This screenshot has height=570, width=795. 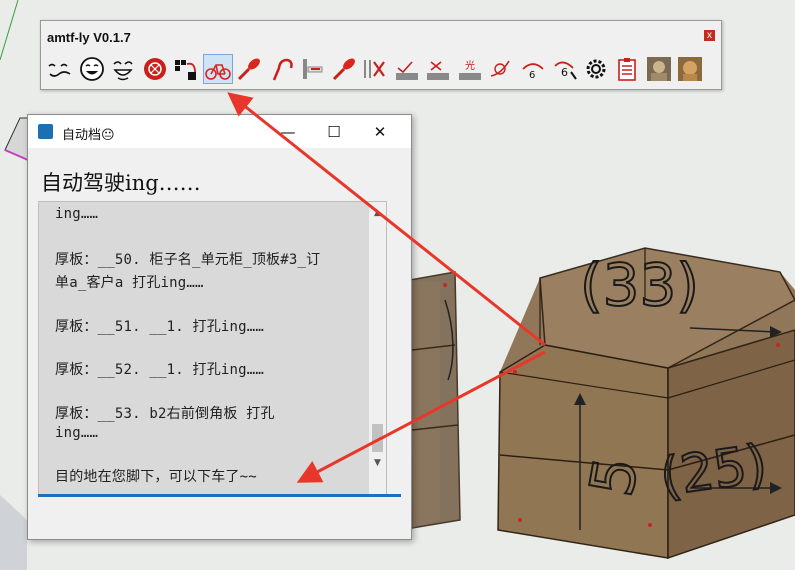 What do you see at coordinates (377, 212) in the screenshot?
I see `scroll-up-icon: ▲` at bounding box center [377, 212].